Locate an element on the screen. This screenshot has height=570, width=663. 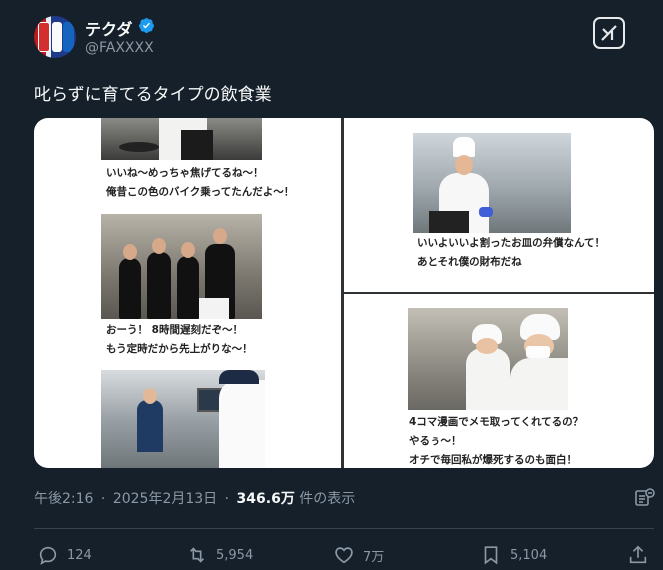
grok-icon is located at coordinates (609, 33).